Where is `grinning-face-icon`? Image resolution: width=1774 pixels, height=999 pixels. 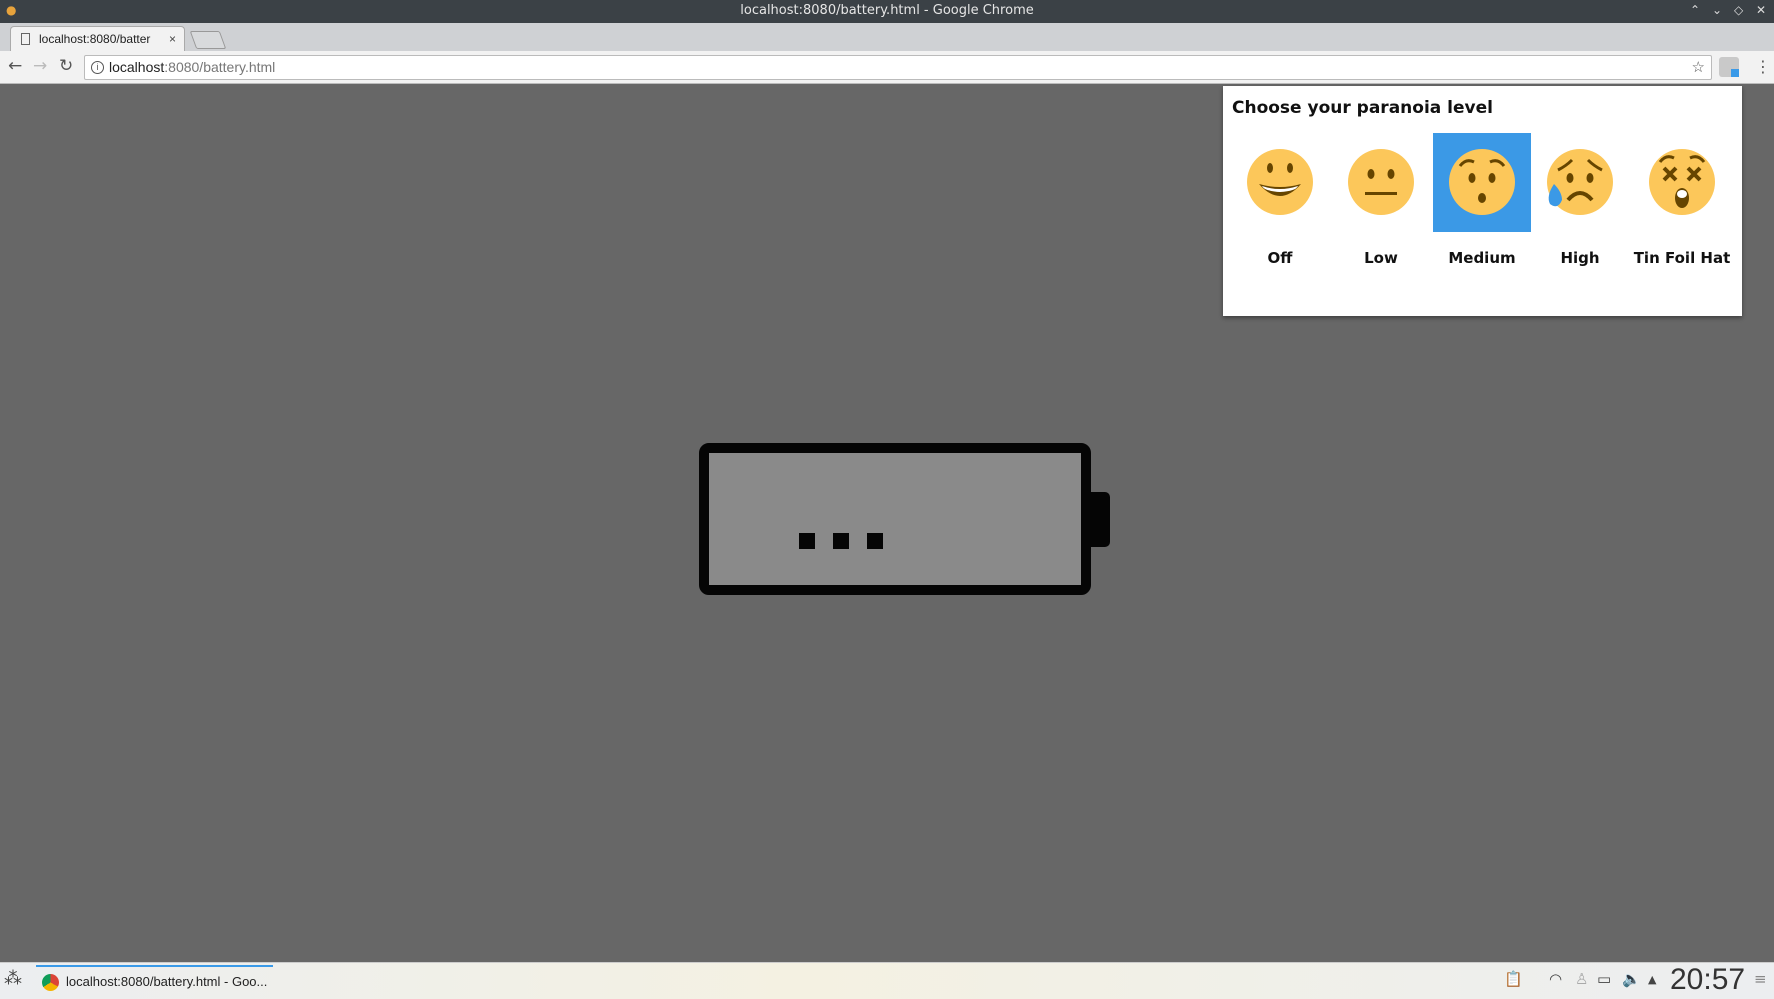
grinning-face-icon is located at coordinates (1280, 182).